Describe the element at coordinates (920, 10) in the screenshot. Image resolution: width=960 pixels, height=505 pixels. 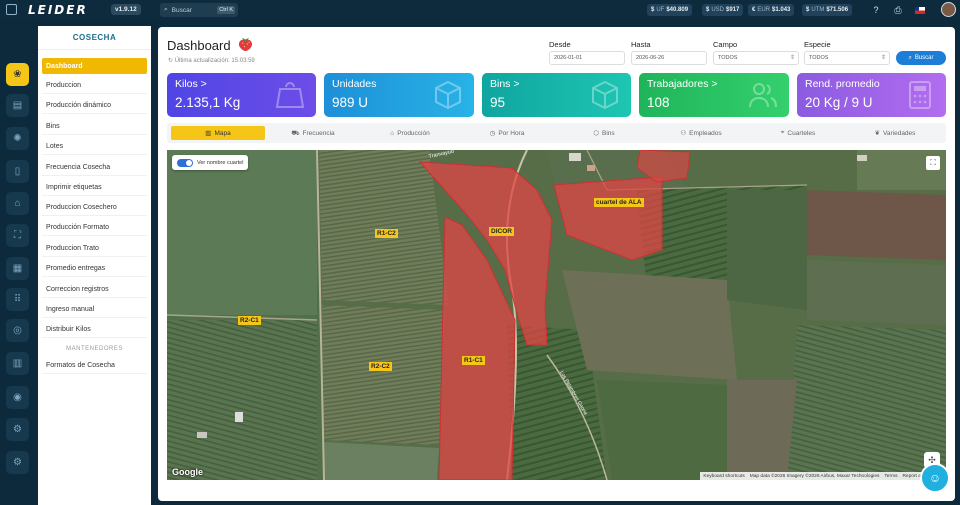
I see `flag-chile-icon` at that location.